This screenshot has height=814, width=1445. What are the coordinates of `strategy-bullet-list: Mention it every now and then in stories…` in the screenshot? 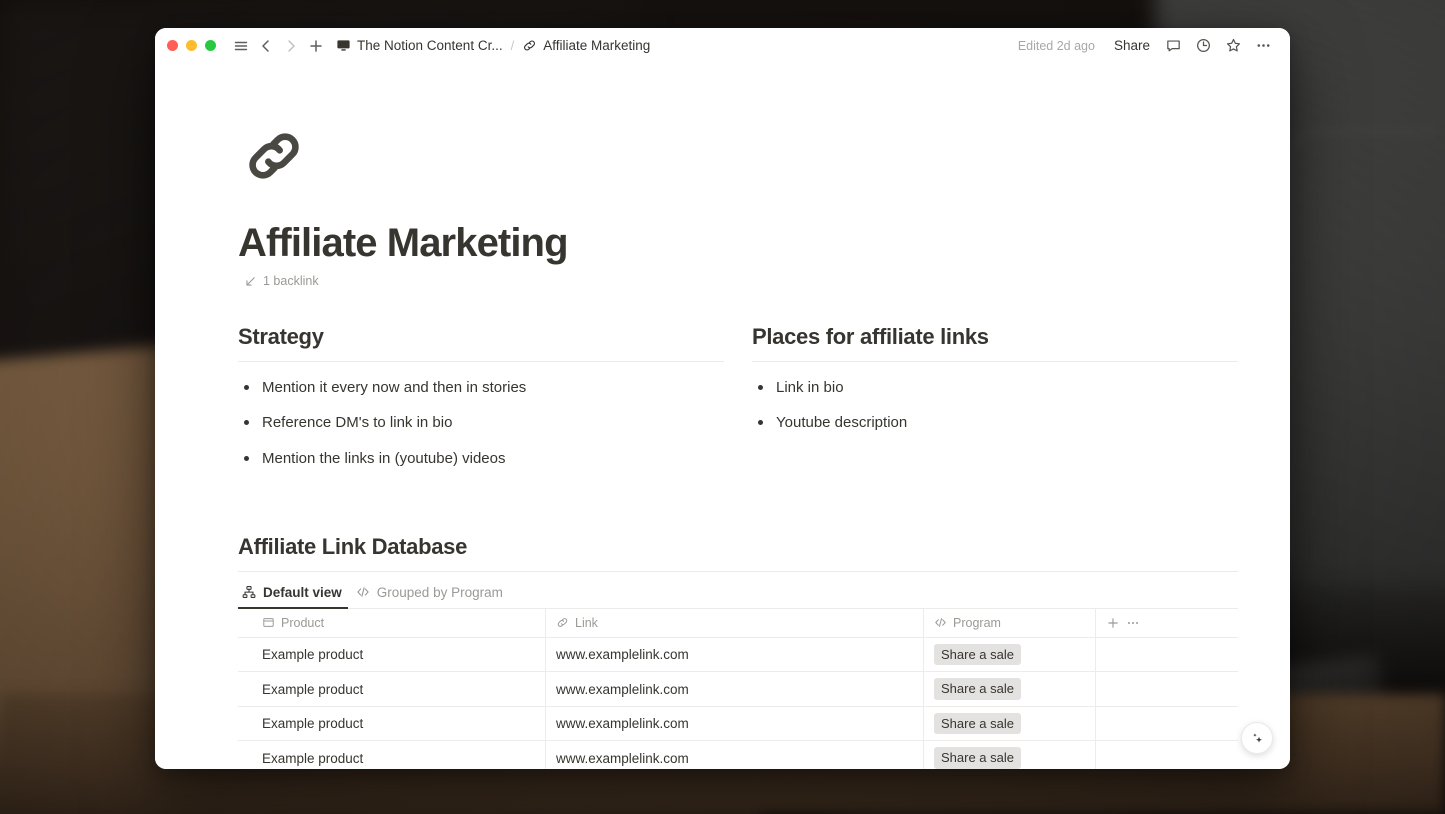 It's located at (481, 423).